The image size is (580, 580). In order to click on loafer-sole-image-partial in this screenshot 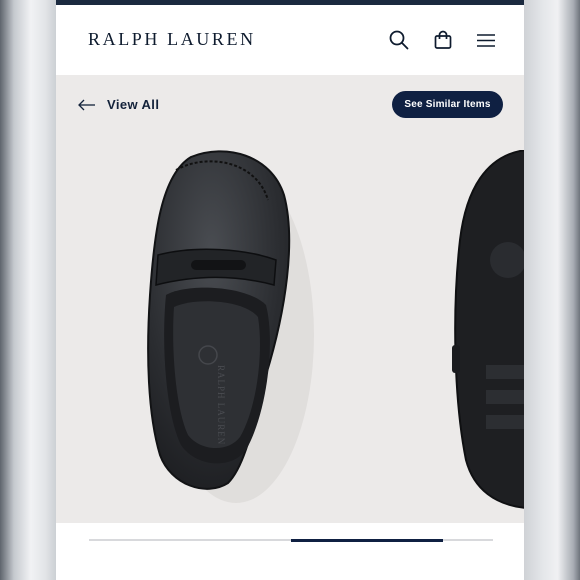, I will do `click(488, 329)`.